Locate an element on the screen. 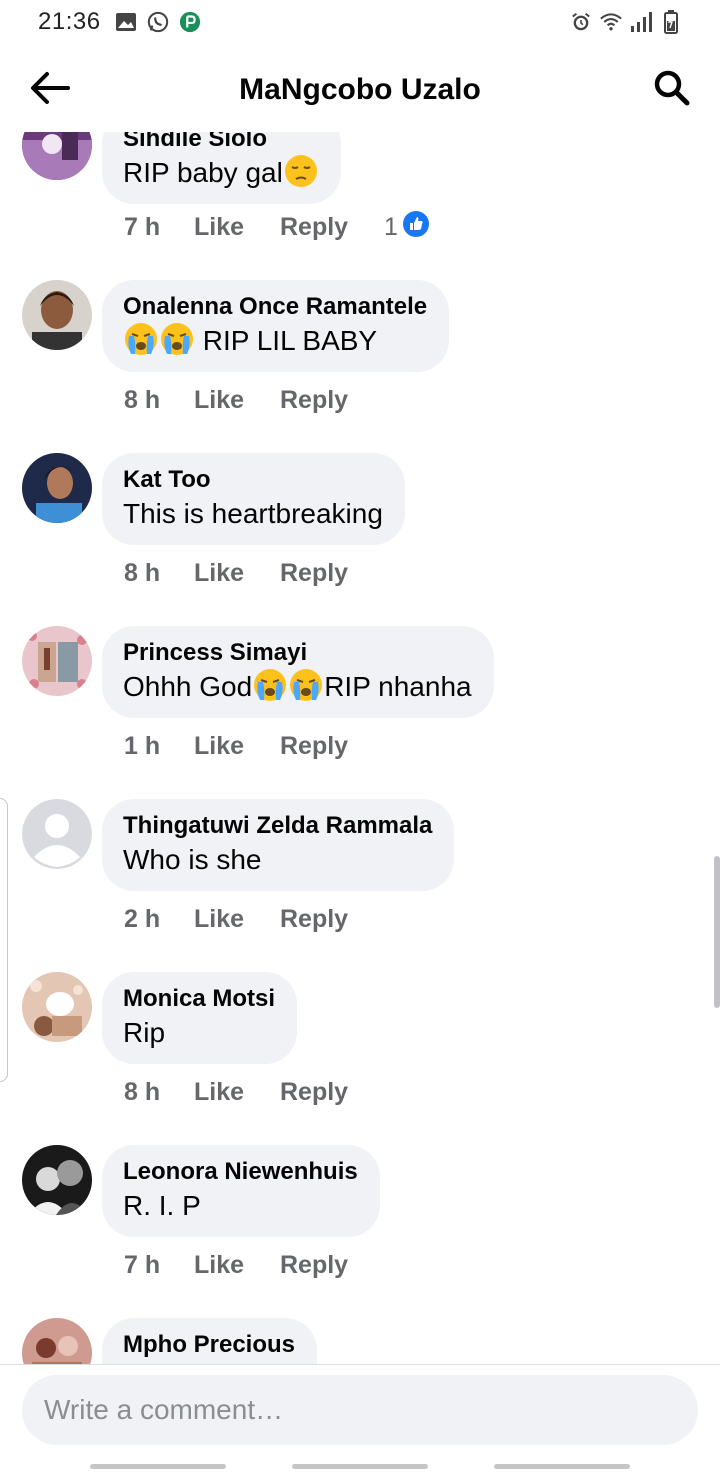  comment-bubble: Sihdile Siolo RIP baby gal is located at coordinates (221, 168).